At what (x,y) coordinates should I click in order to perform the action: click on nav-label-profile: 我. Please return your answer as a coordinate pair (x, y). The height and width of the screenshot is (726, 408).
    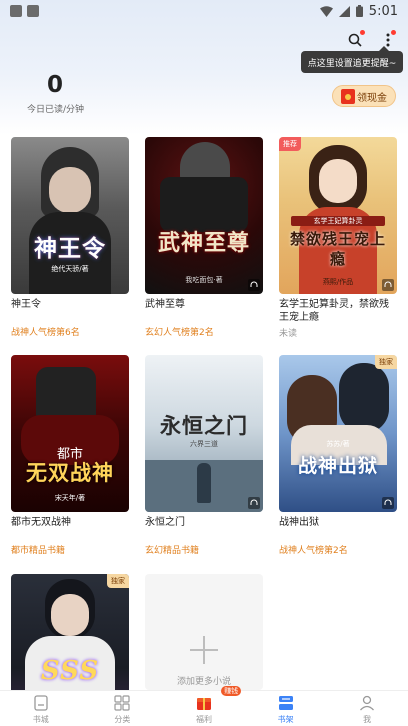
    Looking at the image, I should click on (367, 719).